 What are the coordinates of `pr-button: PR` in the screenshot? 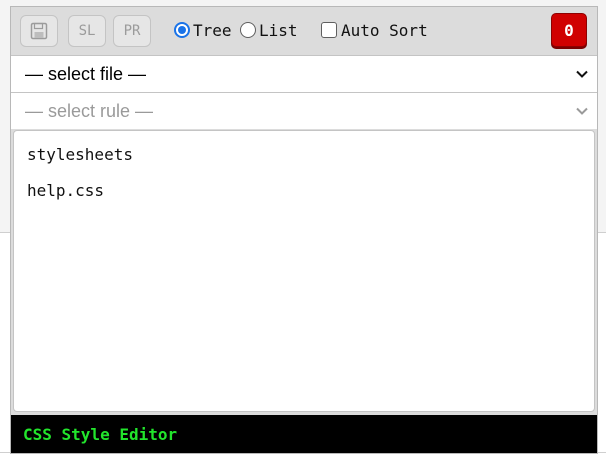 It's located at (132, 31).